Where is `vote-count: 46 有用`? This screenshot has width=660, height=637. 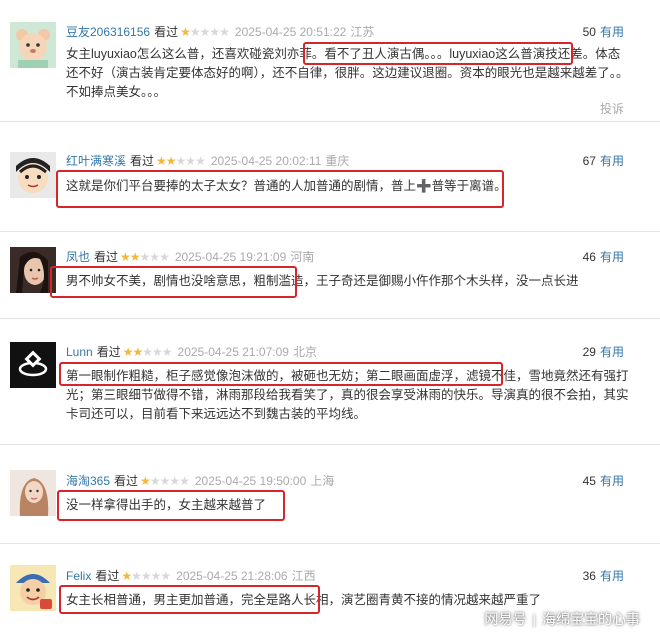 vote-count: 46 有用 is located at coordinates (603, 257).